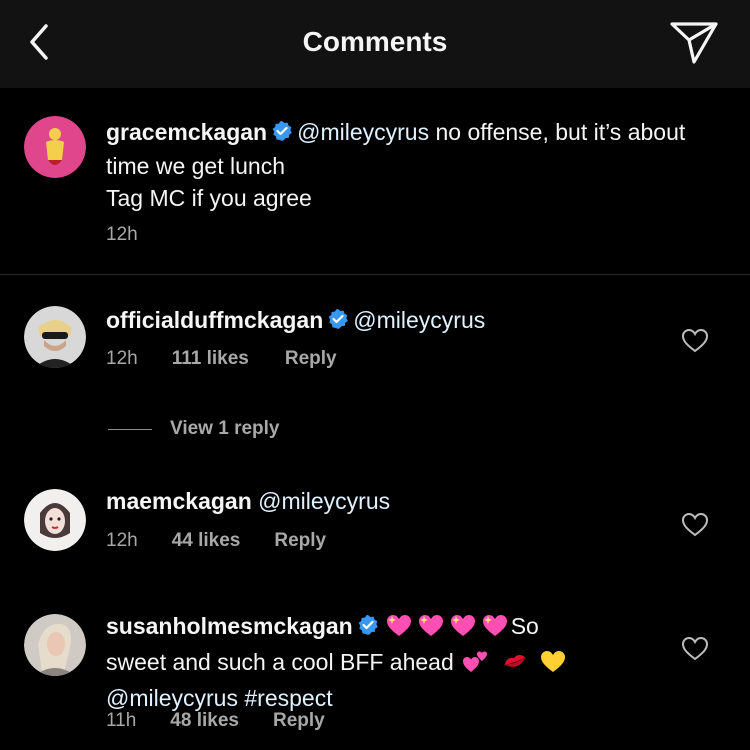 The image size is (750, 750). I want to click on comment-username: susanholmesmckagan, so click(229, 626).